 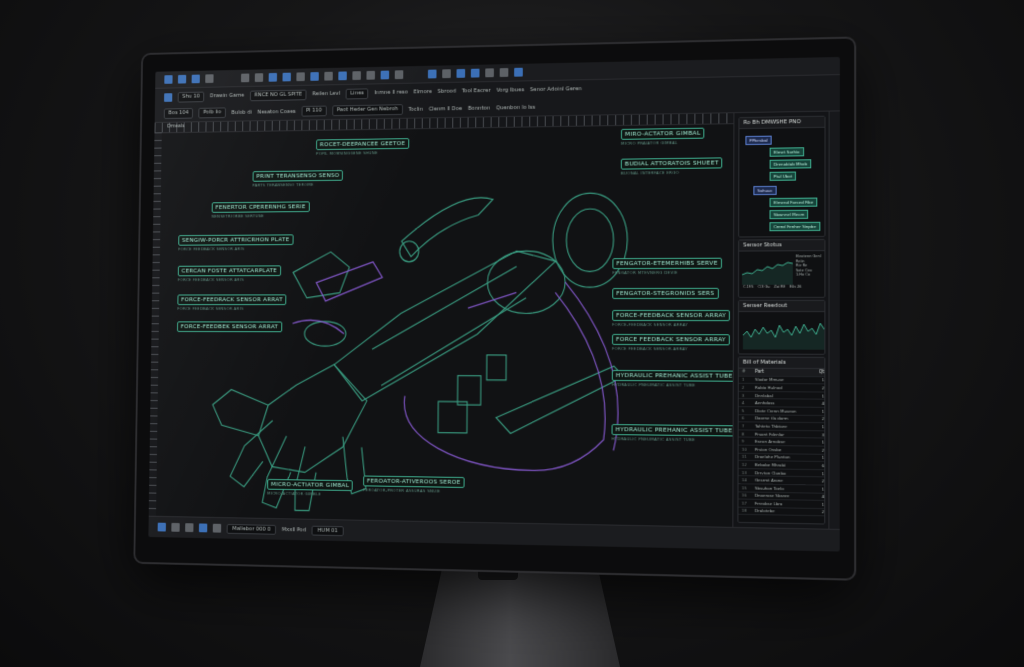 What do you see at coordinates (556, 89) in the screenshot?
I see `sensor-additional-label: Senor Adoinl Geren` at bounding box center [556, 89].